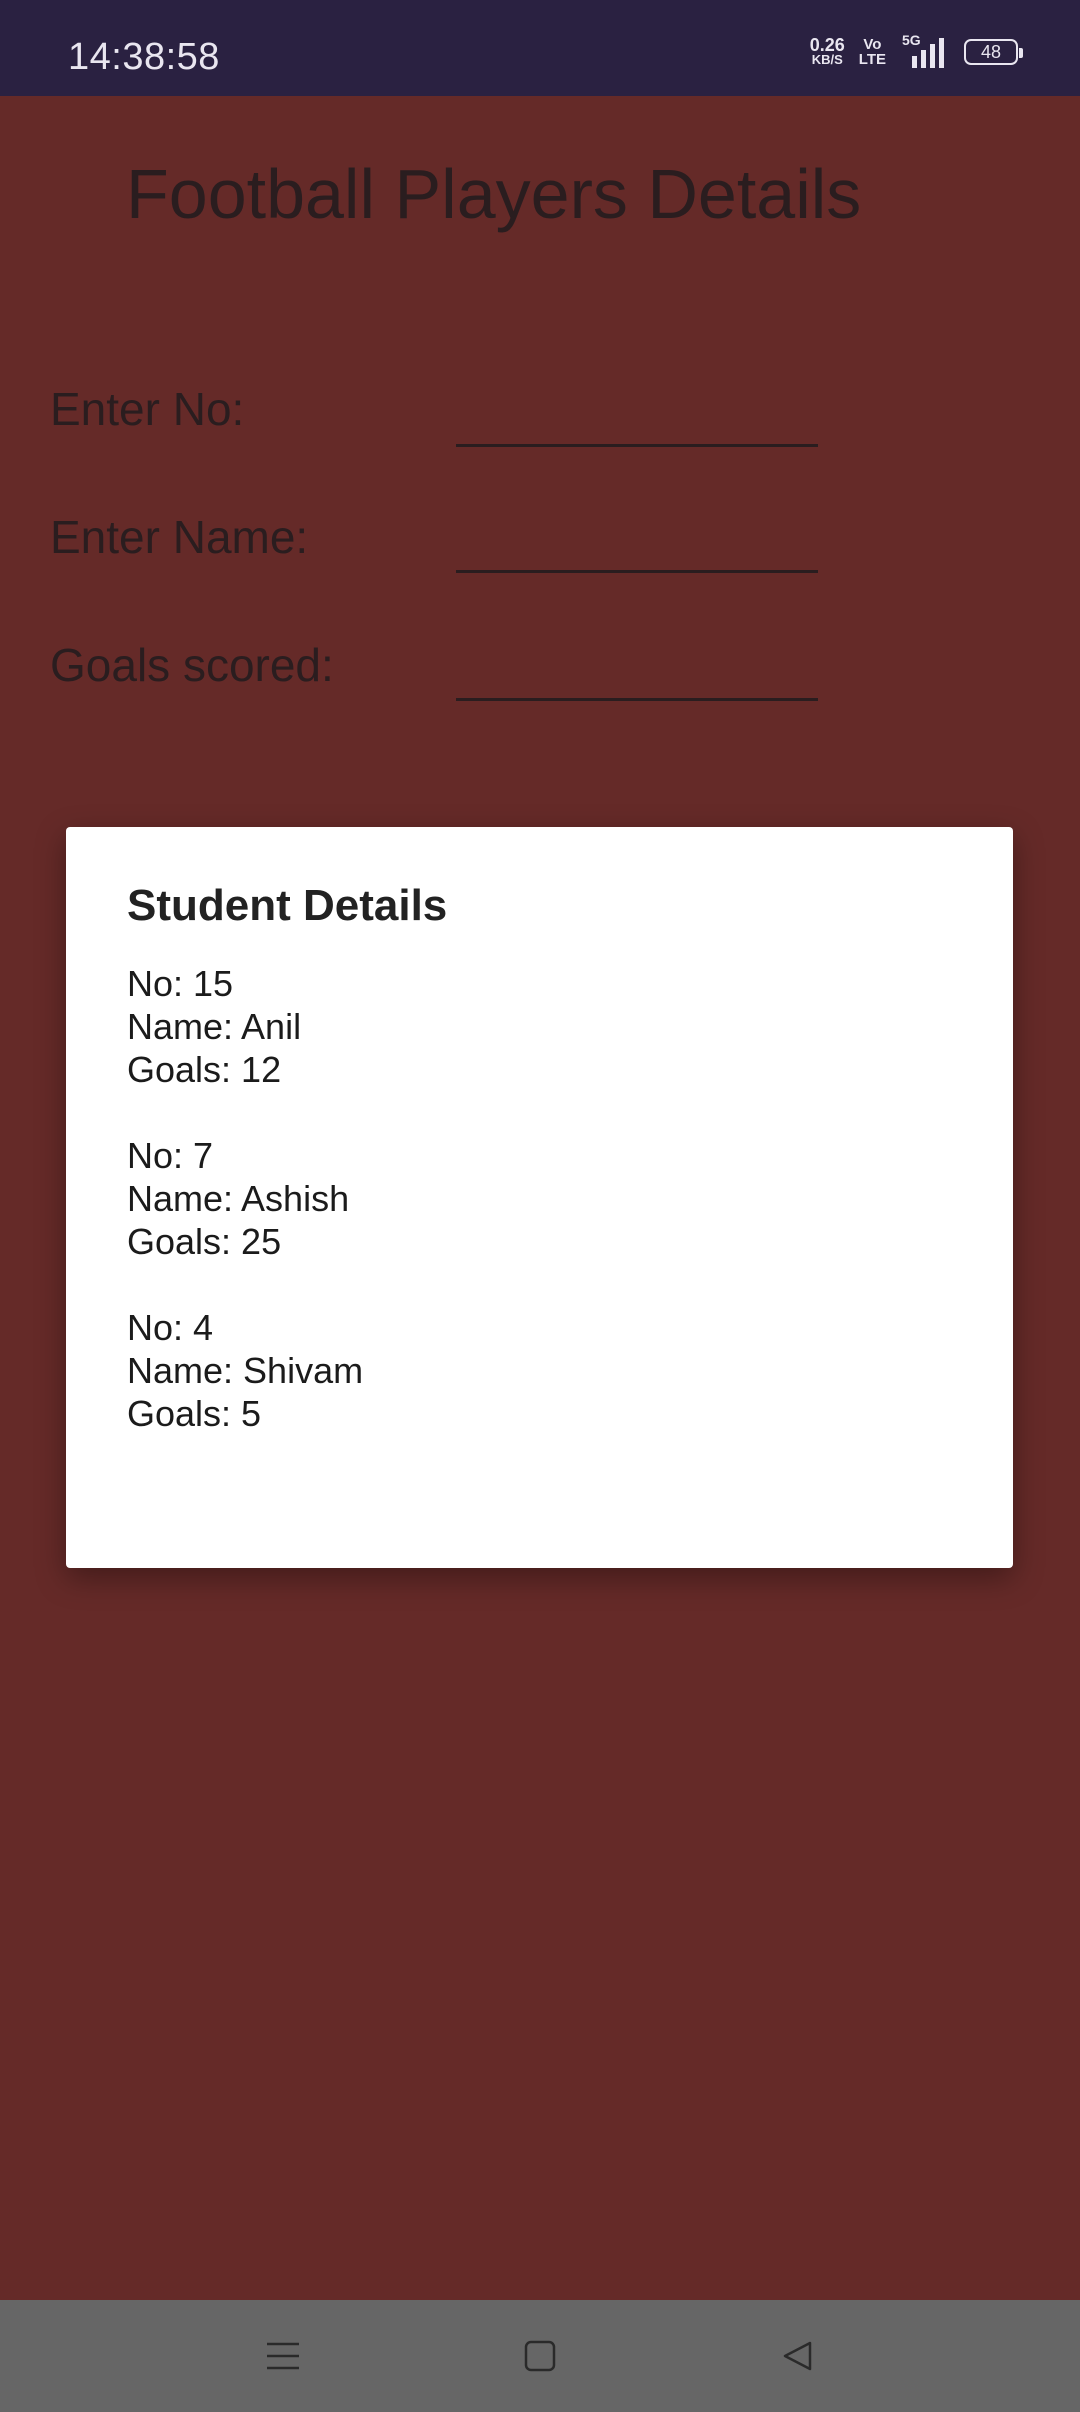 This screenshot has height=2412, width=1080. Describe the element at coordinates (179, 537) in the screenshot. I see `name-label: Enter Name:` at that location.